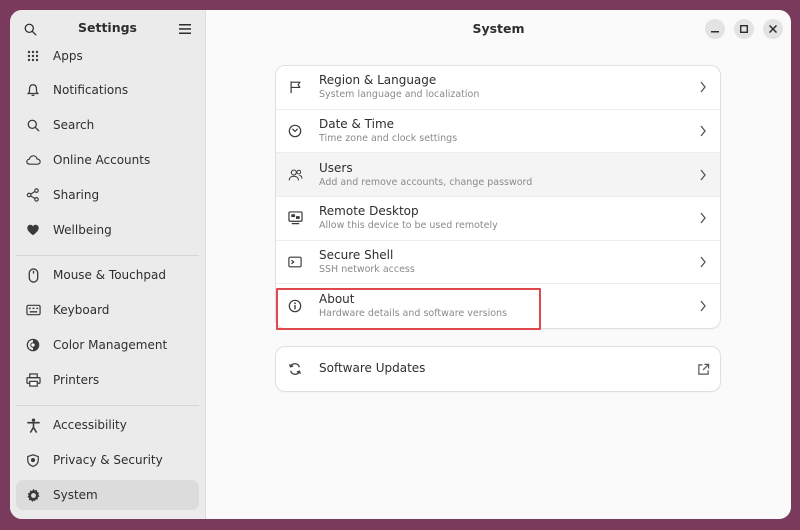 This screenshot has height=530, width=800. I want to click on sidebar-item-label: Privacy & Security, so click(108, 460).